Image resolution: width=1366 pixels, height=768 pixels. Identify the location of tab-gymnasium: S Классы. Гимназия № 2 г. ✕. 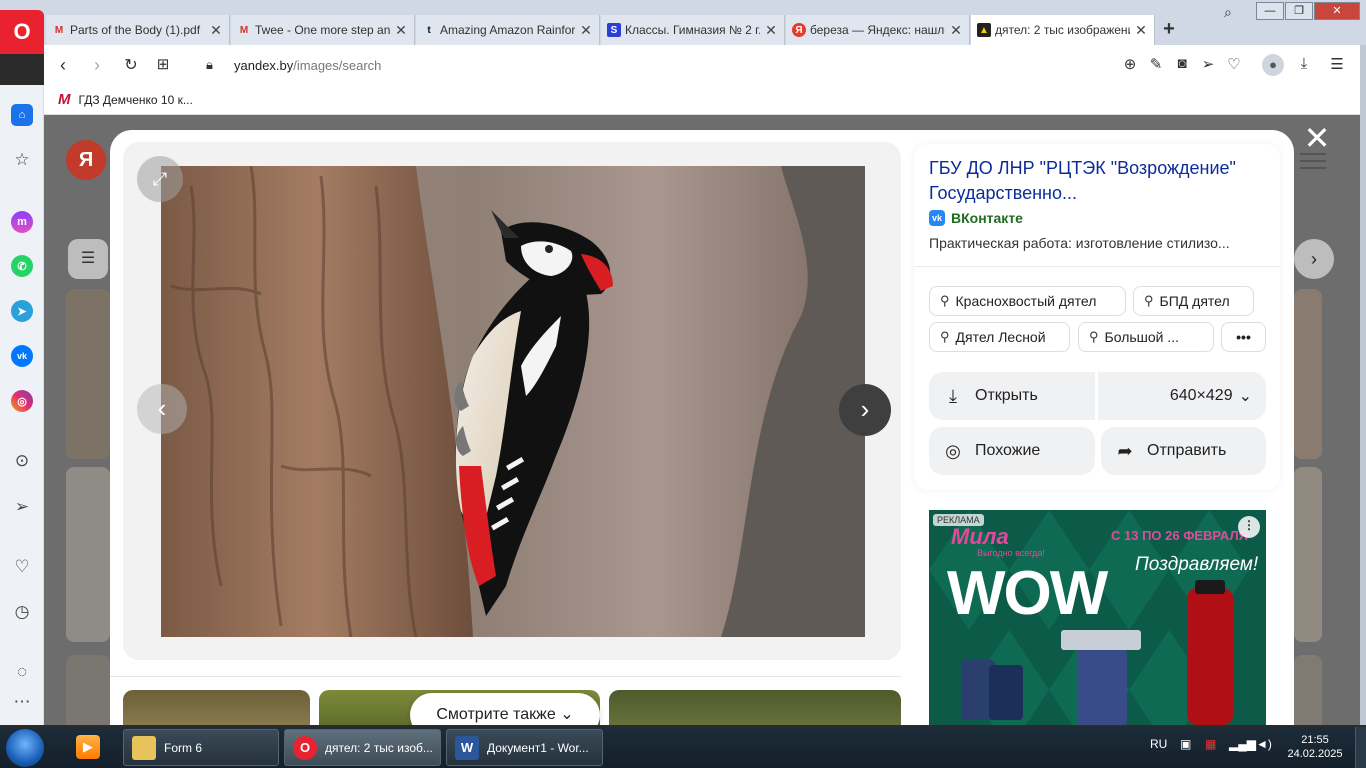
(693, 30).